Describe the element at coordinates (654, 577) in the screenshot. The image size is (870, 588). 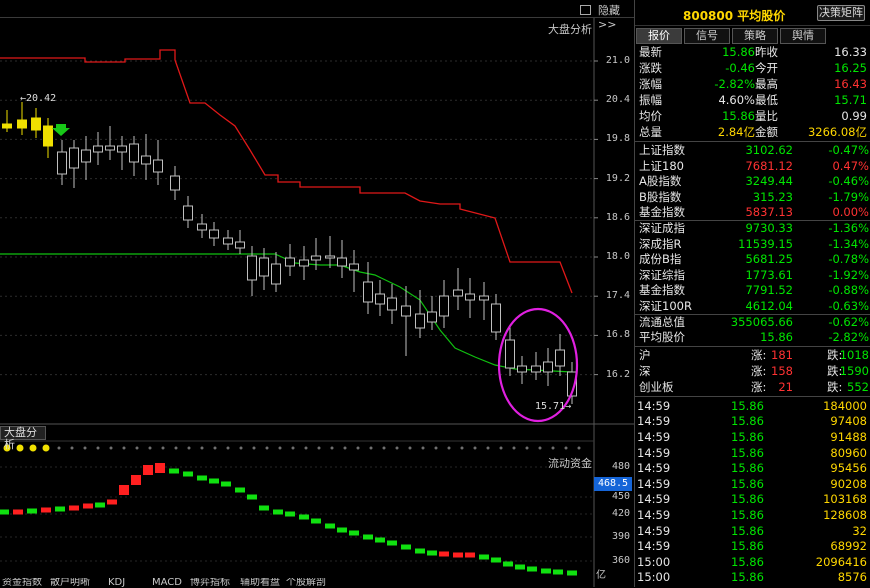
I see `tick-time: 15:00` at that location.